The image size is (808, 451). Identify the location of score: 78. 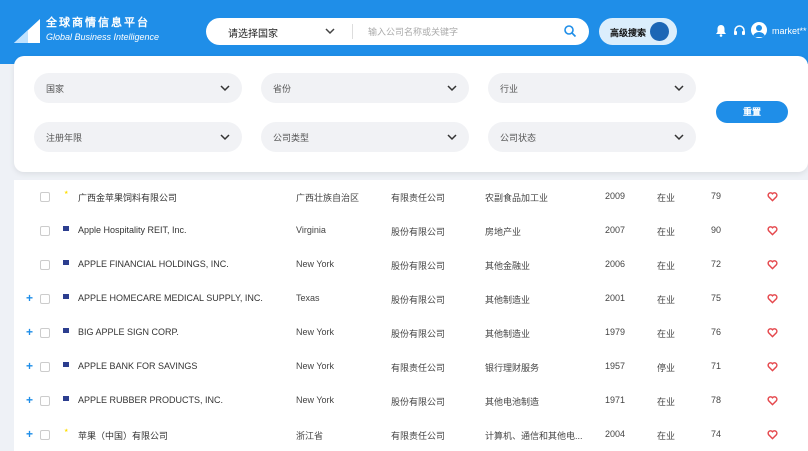
(716, 400).